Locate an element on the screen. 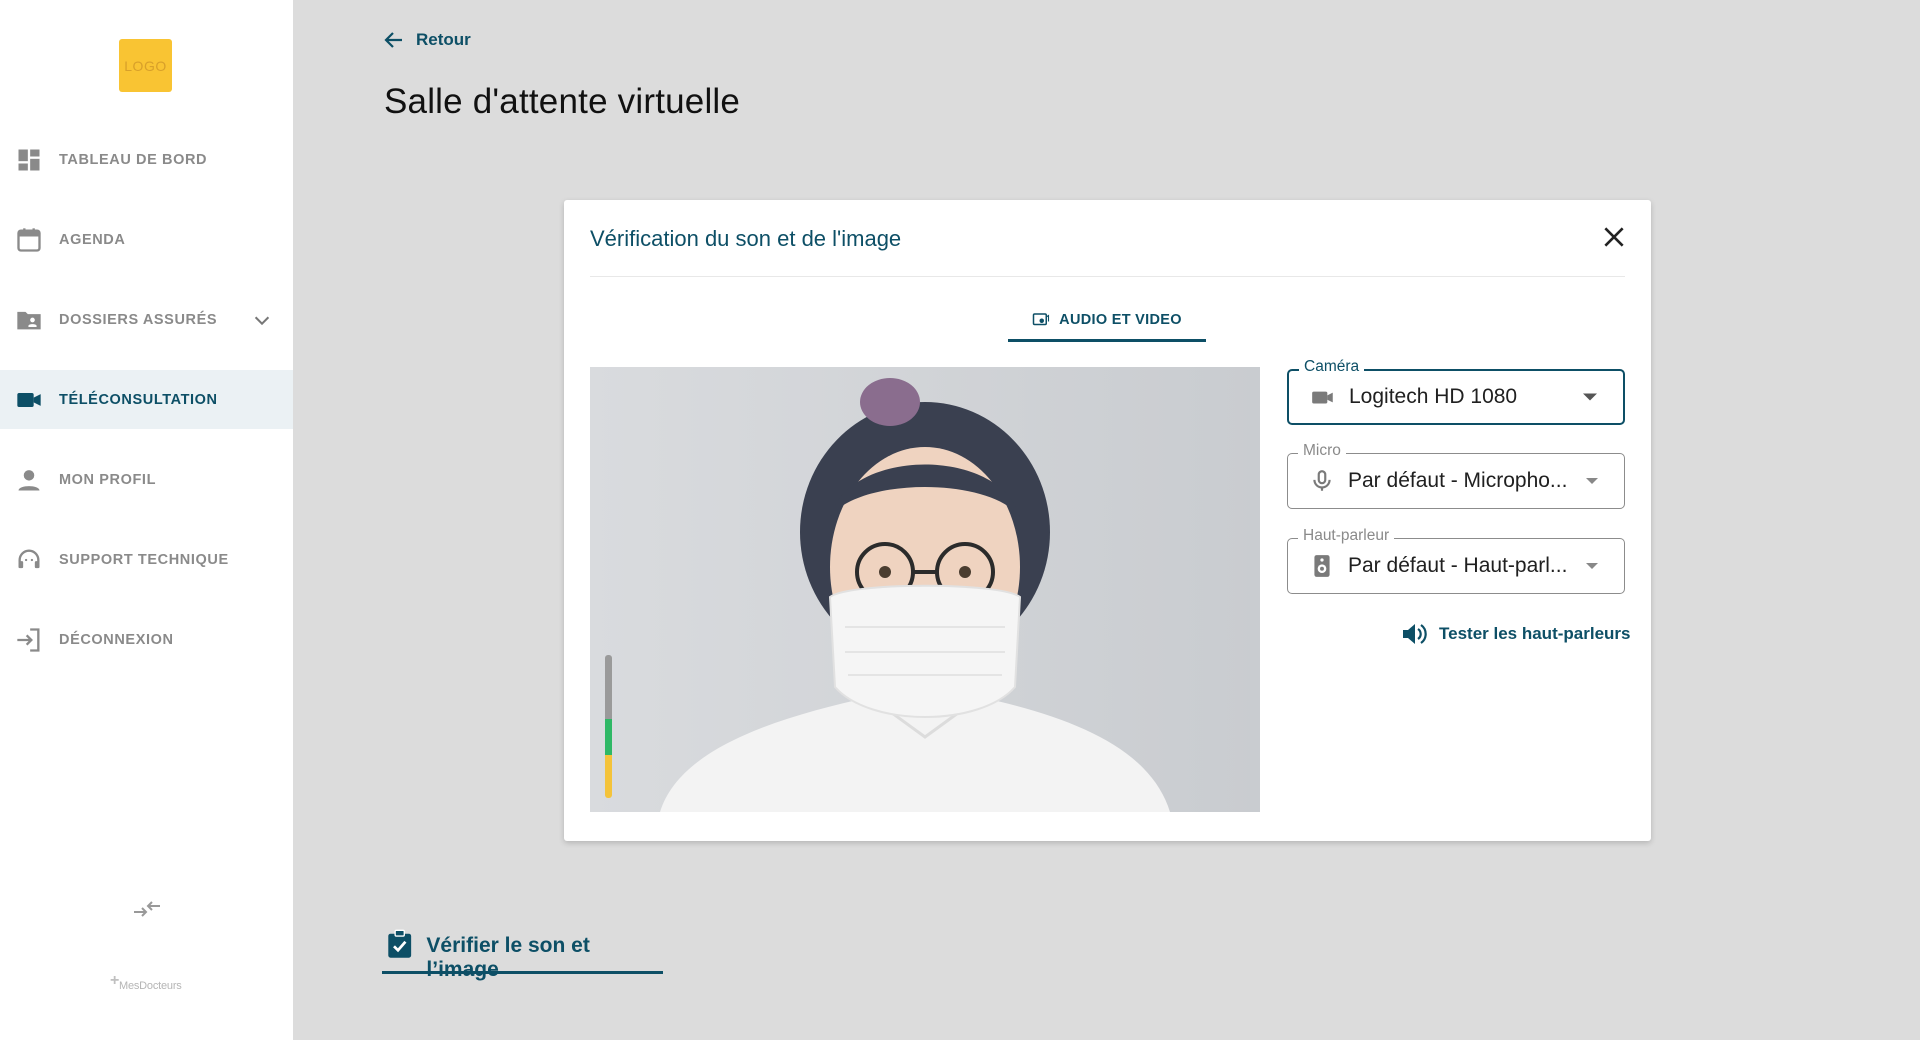 The width and height of the screenshot is (1920, 1040). dashboard-icon is located at coordinates (29, 160).